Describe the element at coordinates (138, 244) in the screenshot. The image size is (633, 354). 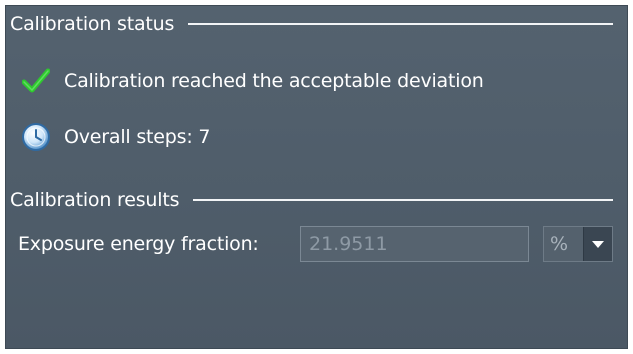
I see `exposure-energy-label: Exposure energy fraction:` at that location.